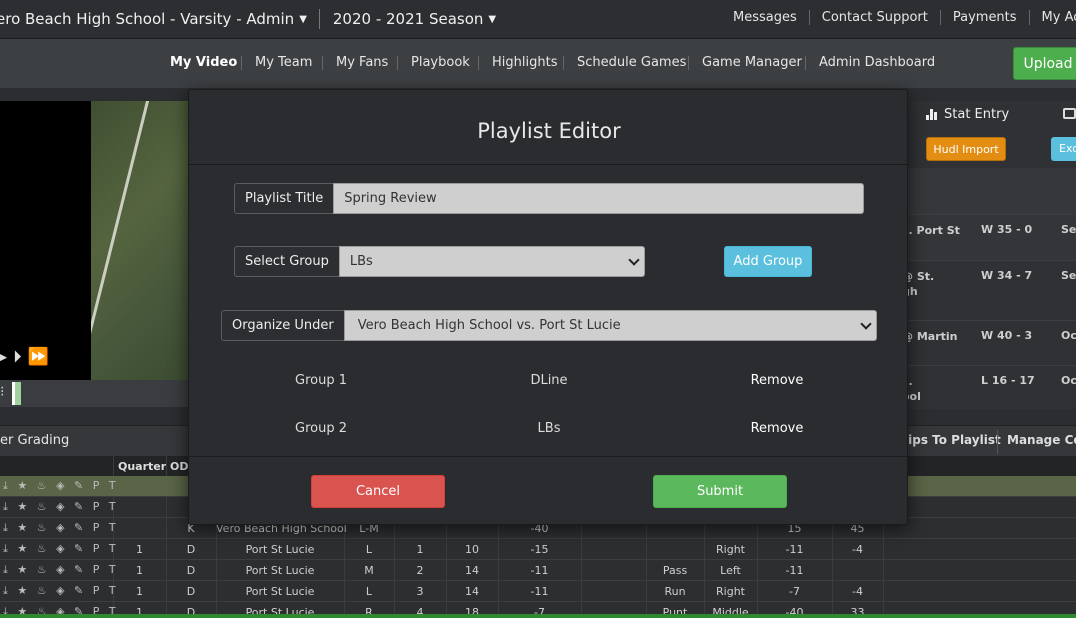 The image size is (1076, 618). Describe the element at coordinates (966, 149) in the screenshot. I see `hudl-import-button: Hudl Import` at that location.